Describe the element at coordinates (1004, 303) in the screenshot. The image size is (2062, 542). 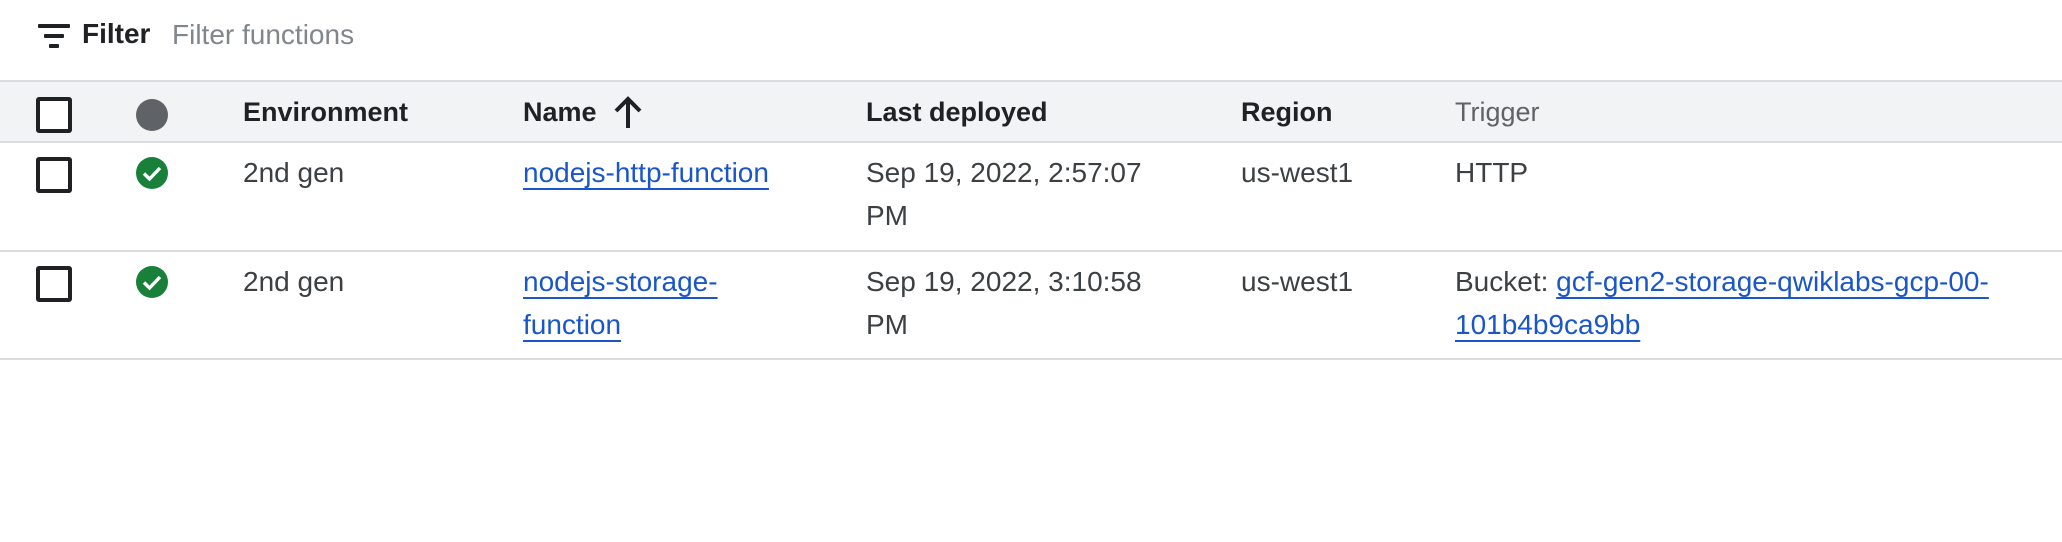
I see `last-deployed-cell: Sep 19, 2022, 3:10:58 PM` at that location.